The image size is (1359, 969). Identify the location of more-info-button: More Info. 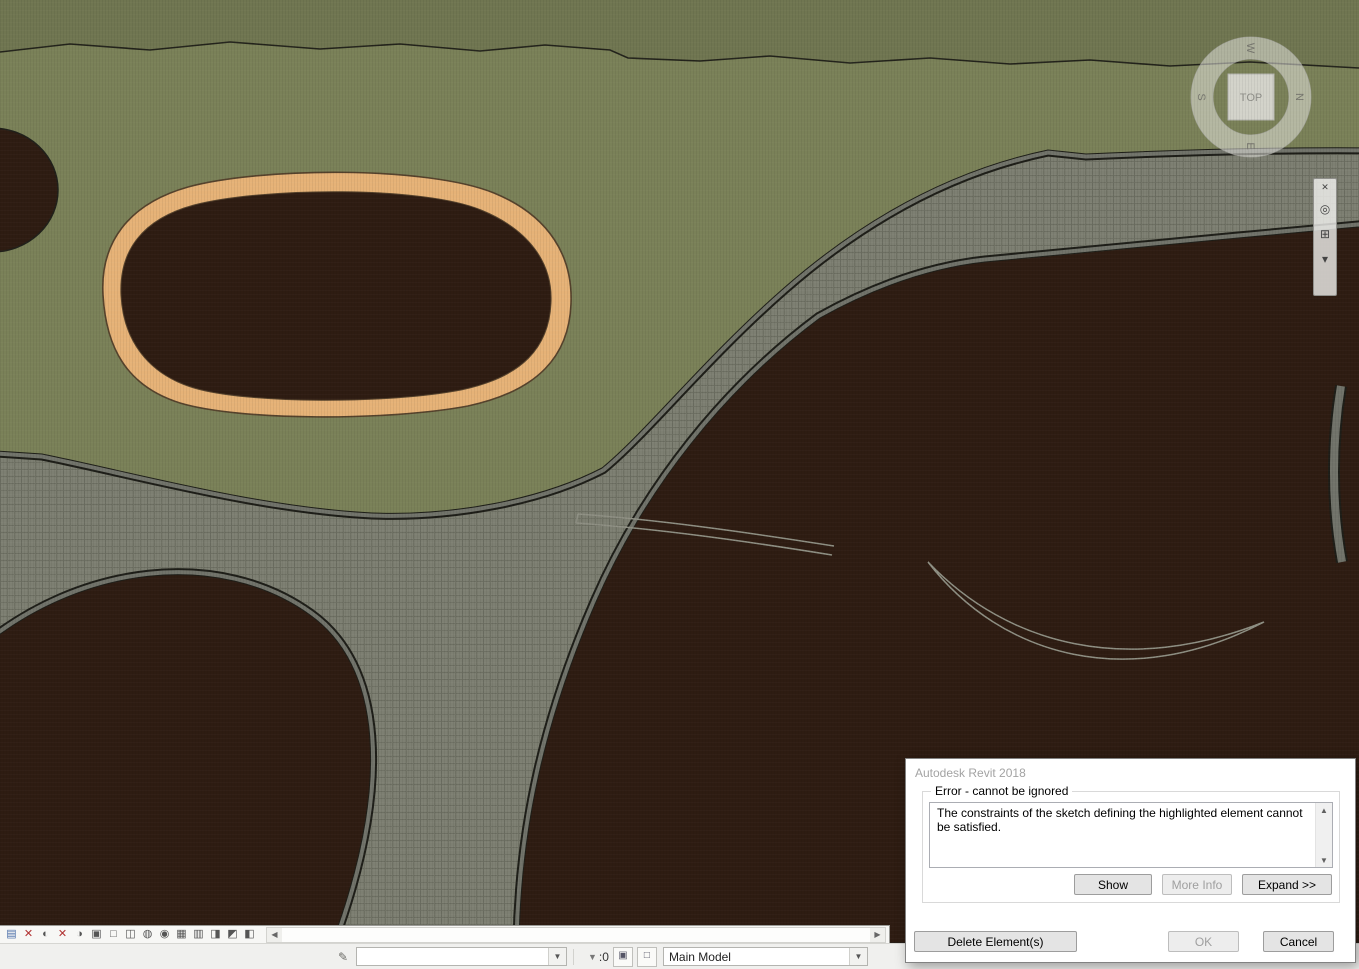
(1197, 884).